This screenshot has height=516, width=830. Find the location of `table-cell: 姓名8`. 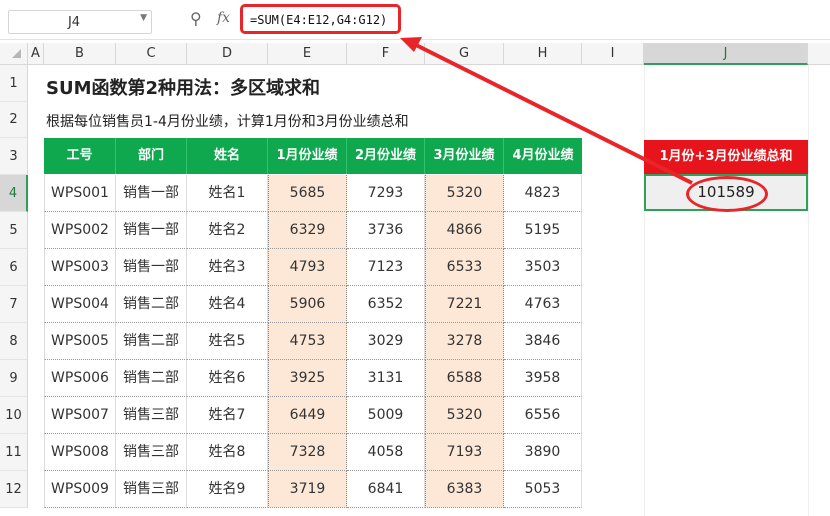

table-cell: 姓名8 is located at coordinates (227, 452).